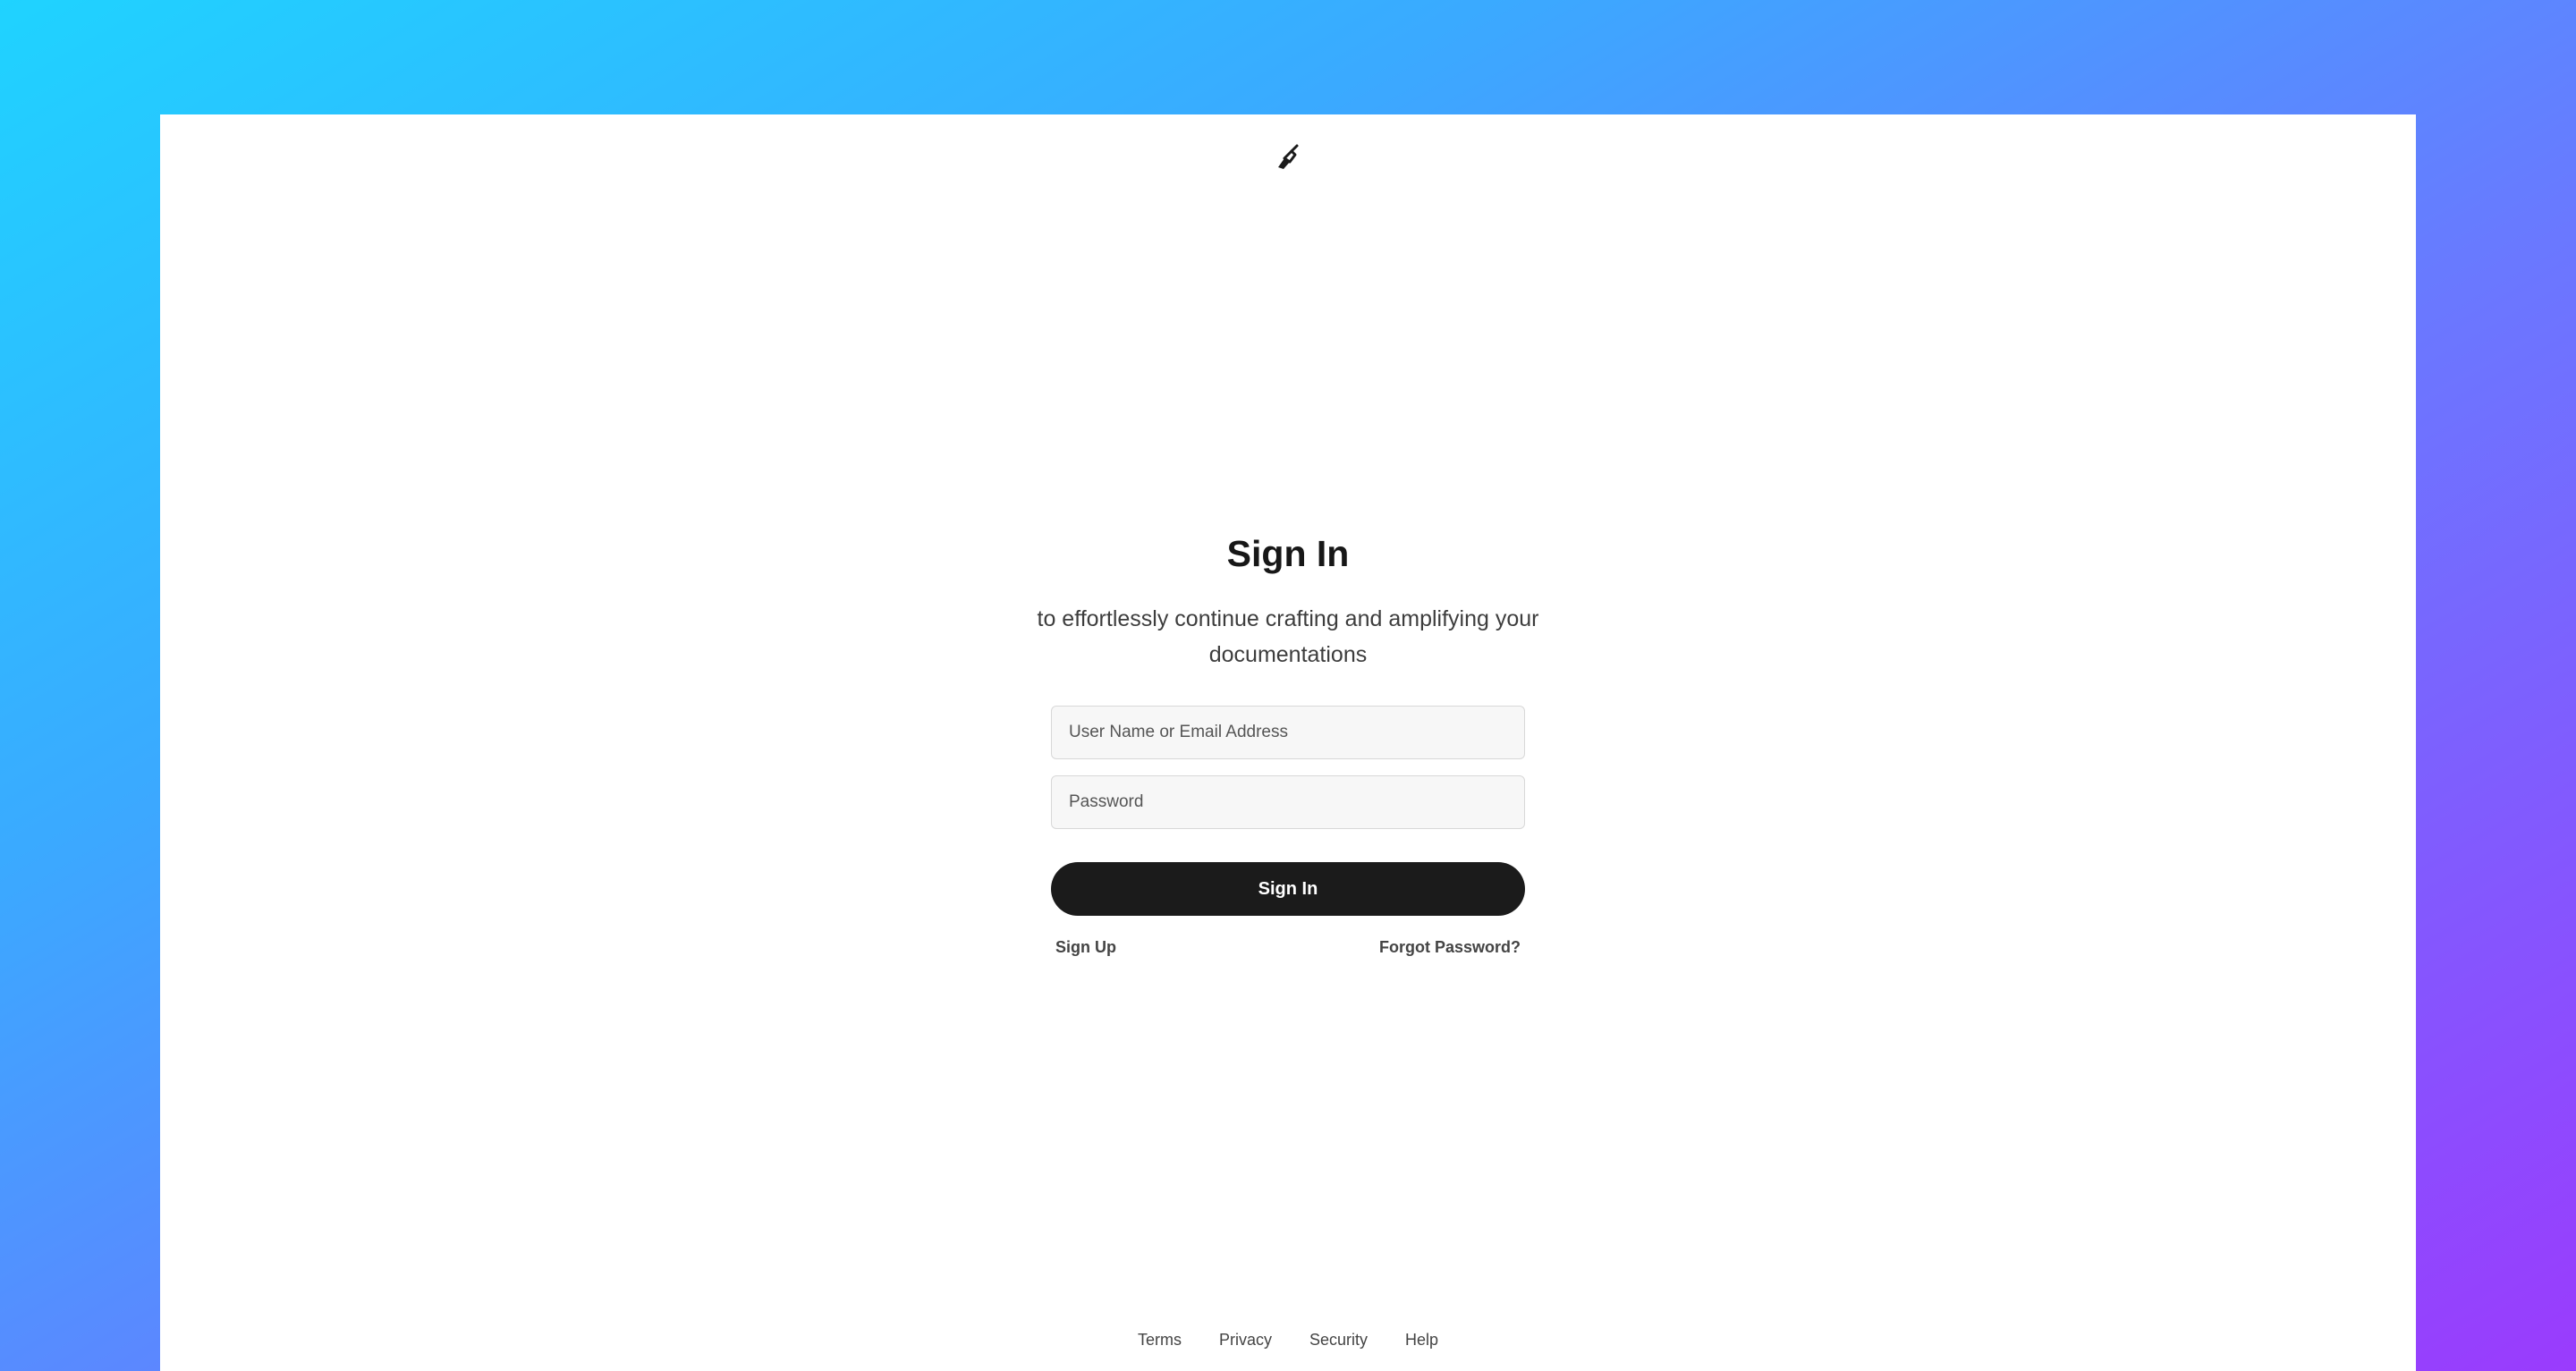 The width and height of the screenshot is (2576, 1371). What do you see at coordinates (1245, 1340) in the screenshot?
I see `footer-privacy-link: Privacy` at bounding box center [1245, 1340].